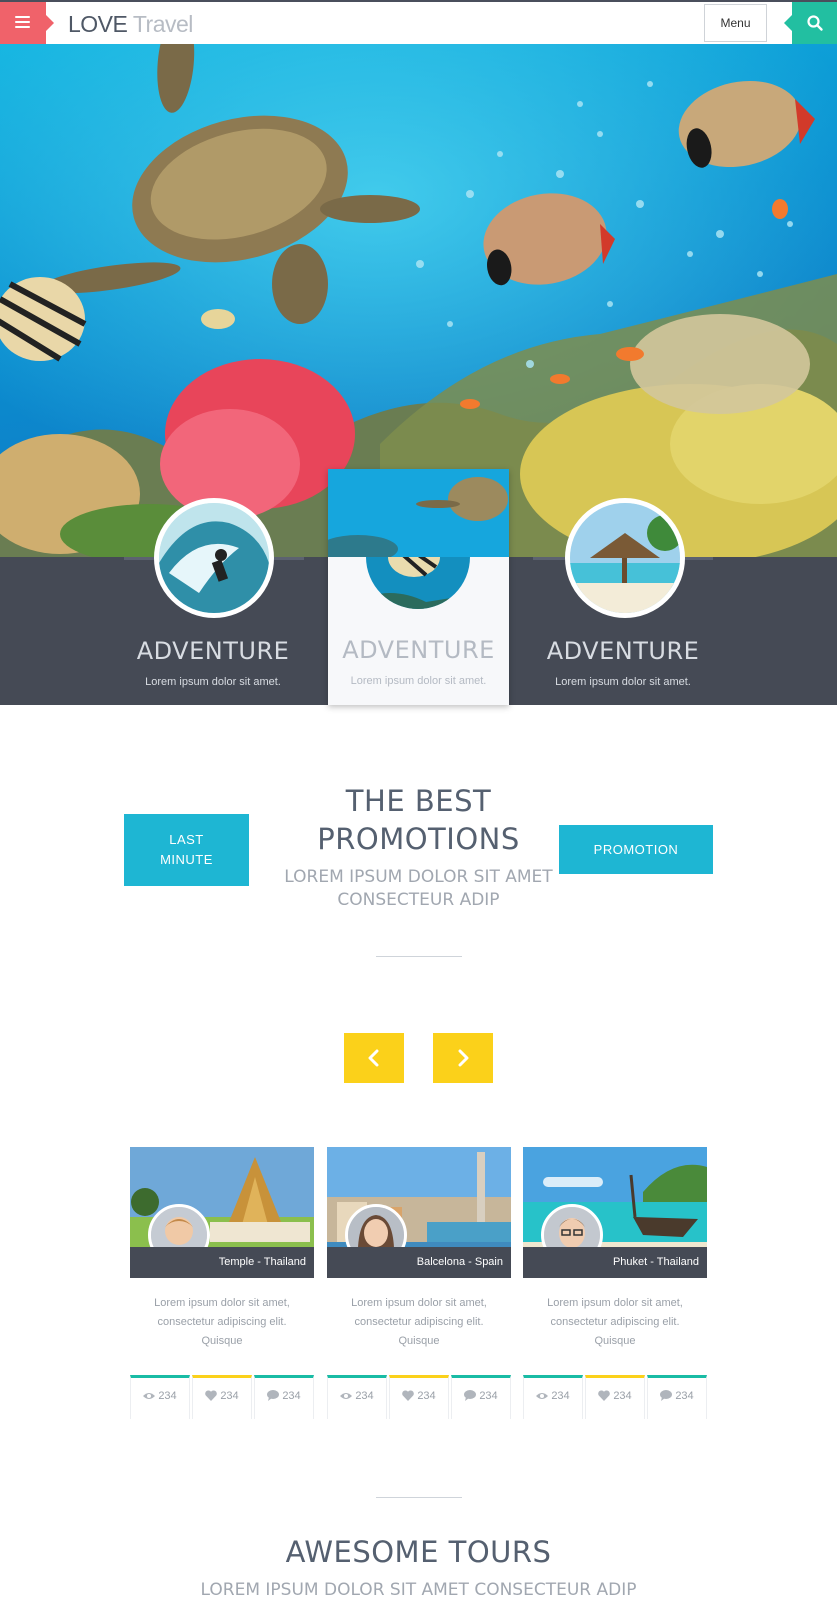 The image size is (837, 1600). Describe the element at coordinates (735, 23) in the screenshot. I see `menu-button: Menu` at that location.